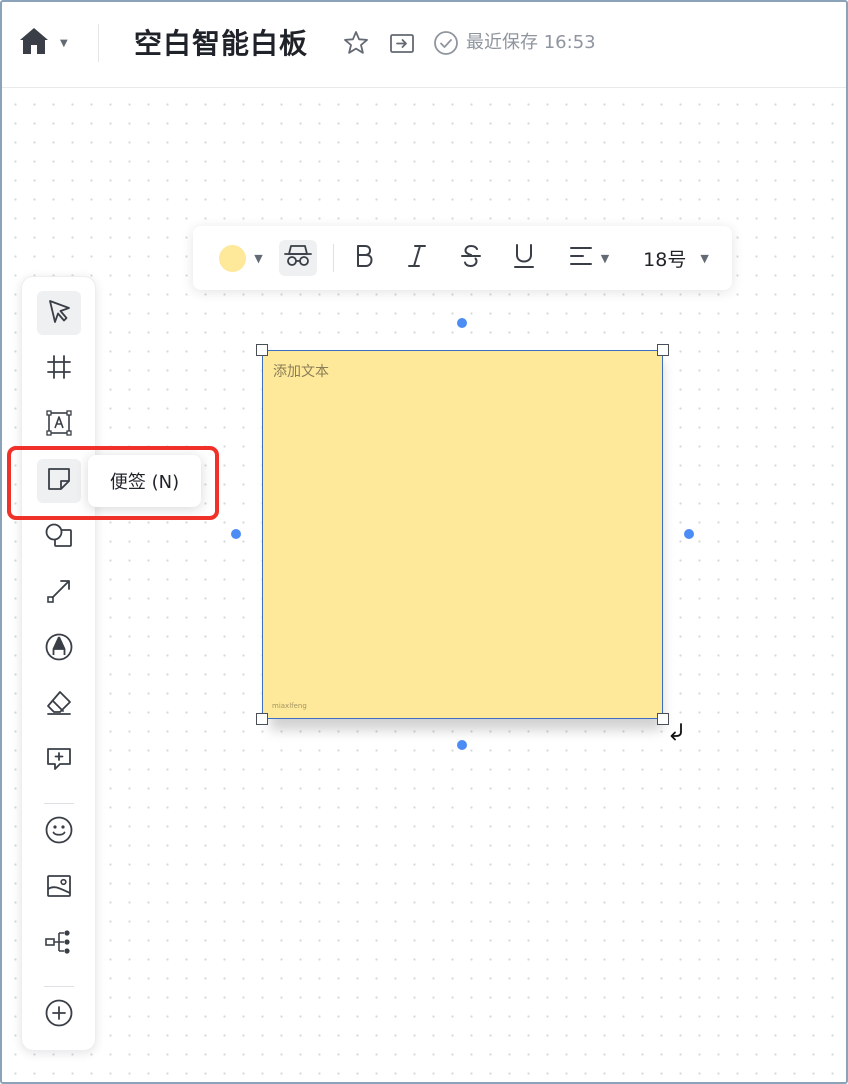 This screenshot has height=1084, width=848. What do you see at coordinates (663, 719) in the screenshot?
I see `resize-handle-bottom-right` at bounding box center [663, 719].